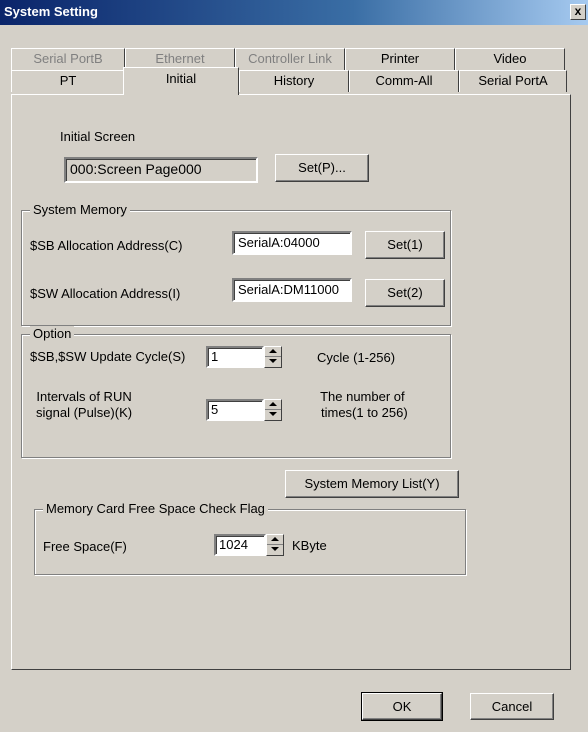  Describe the element at coordinates (106, 245) in the screenshot. I see `sb-allocation-label: $SB Allocation Address(C)` at that location.